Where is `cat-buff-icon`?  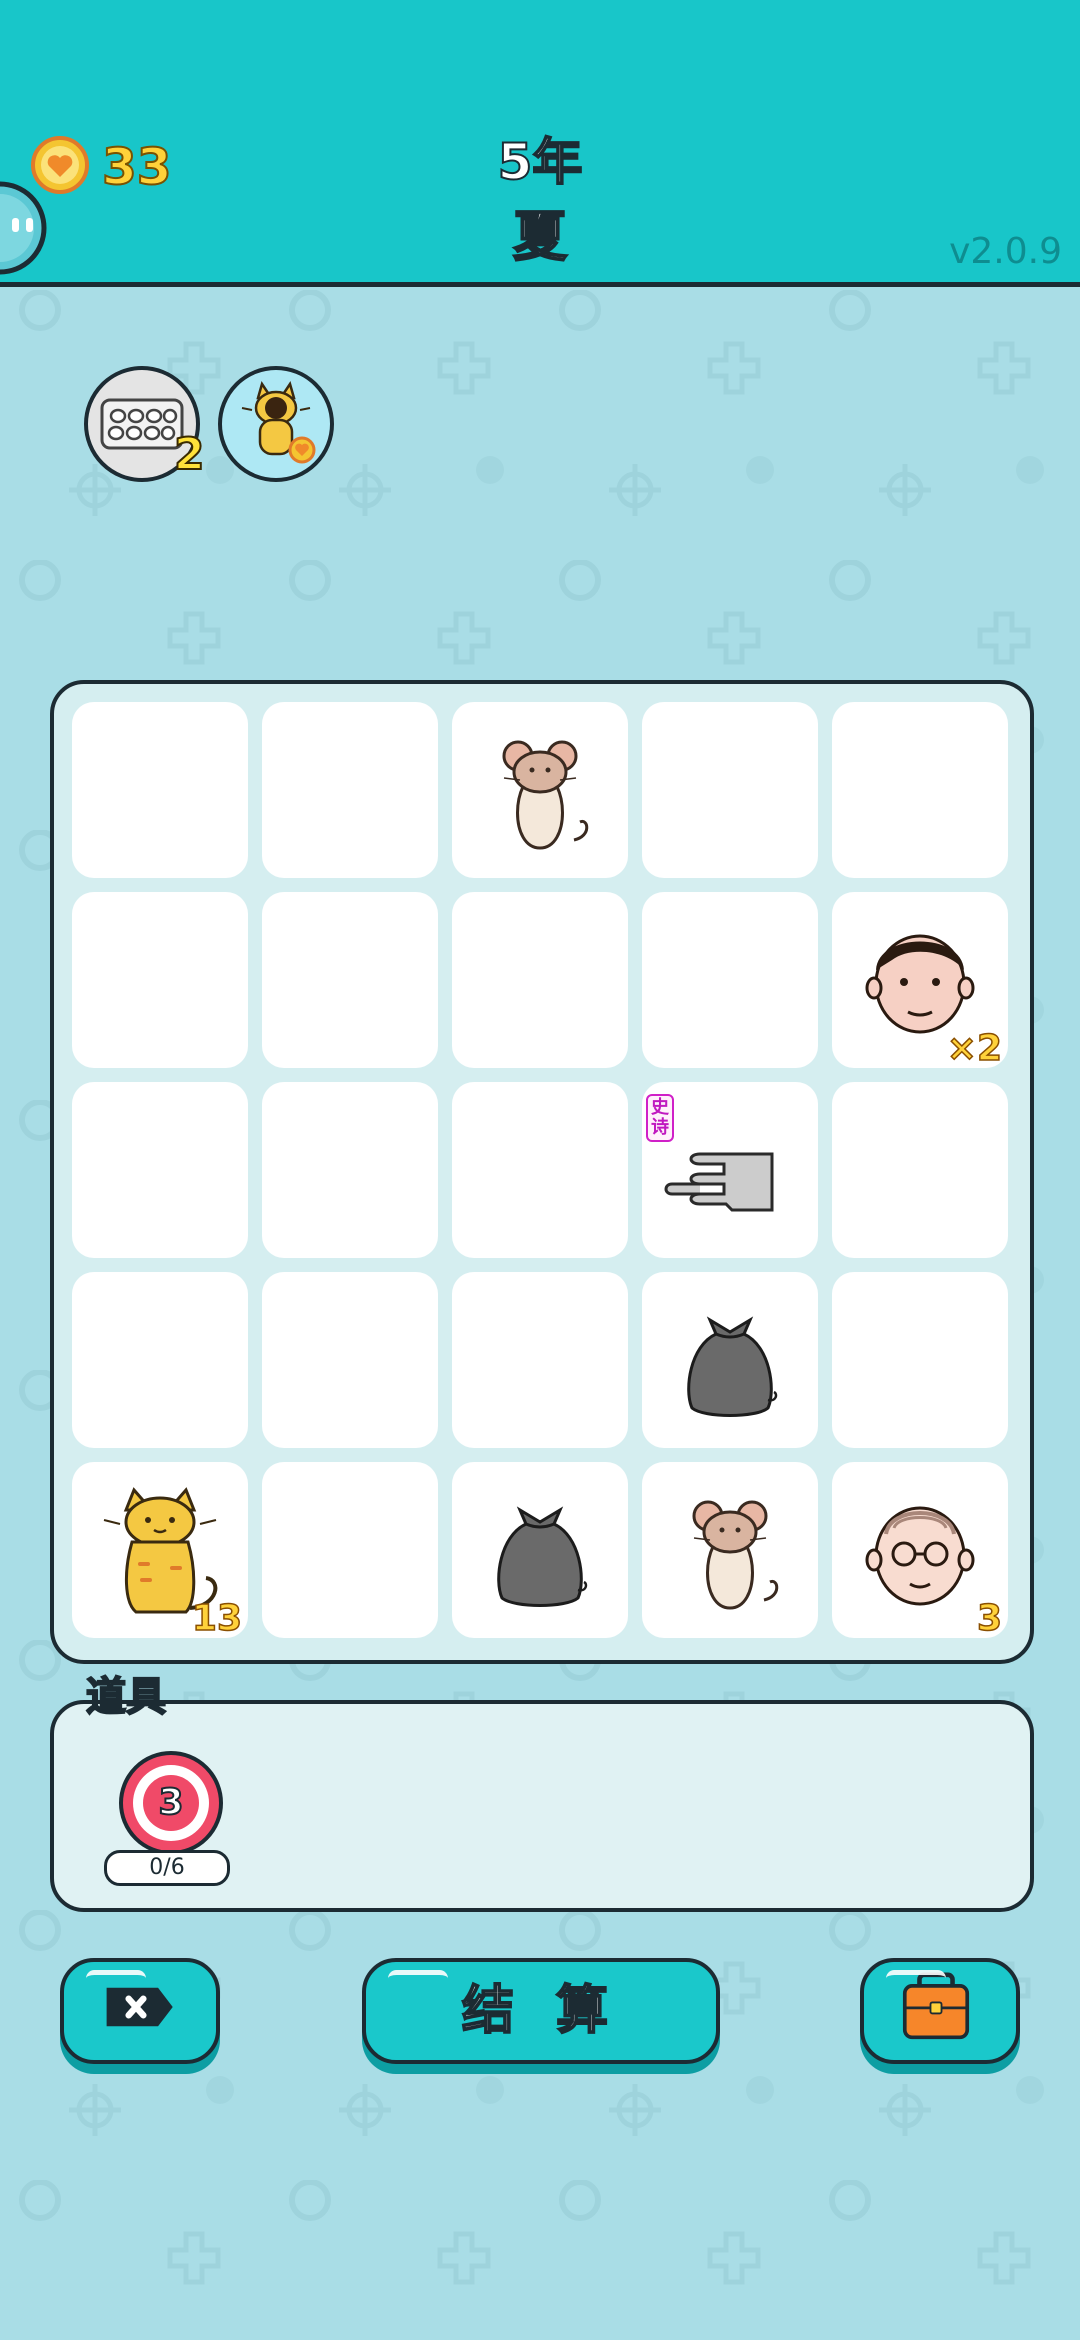
cat-buff-icon is located at coordinates (278, 422).